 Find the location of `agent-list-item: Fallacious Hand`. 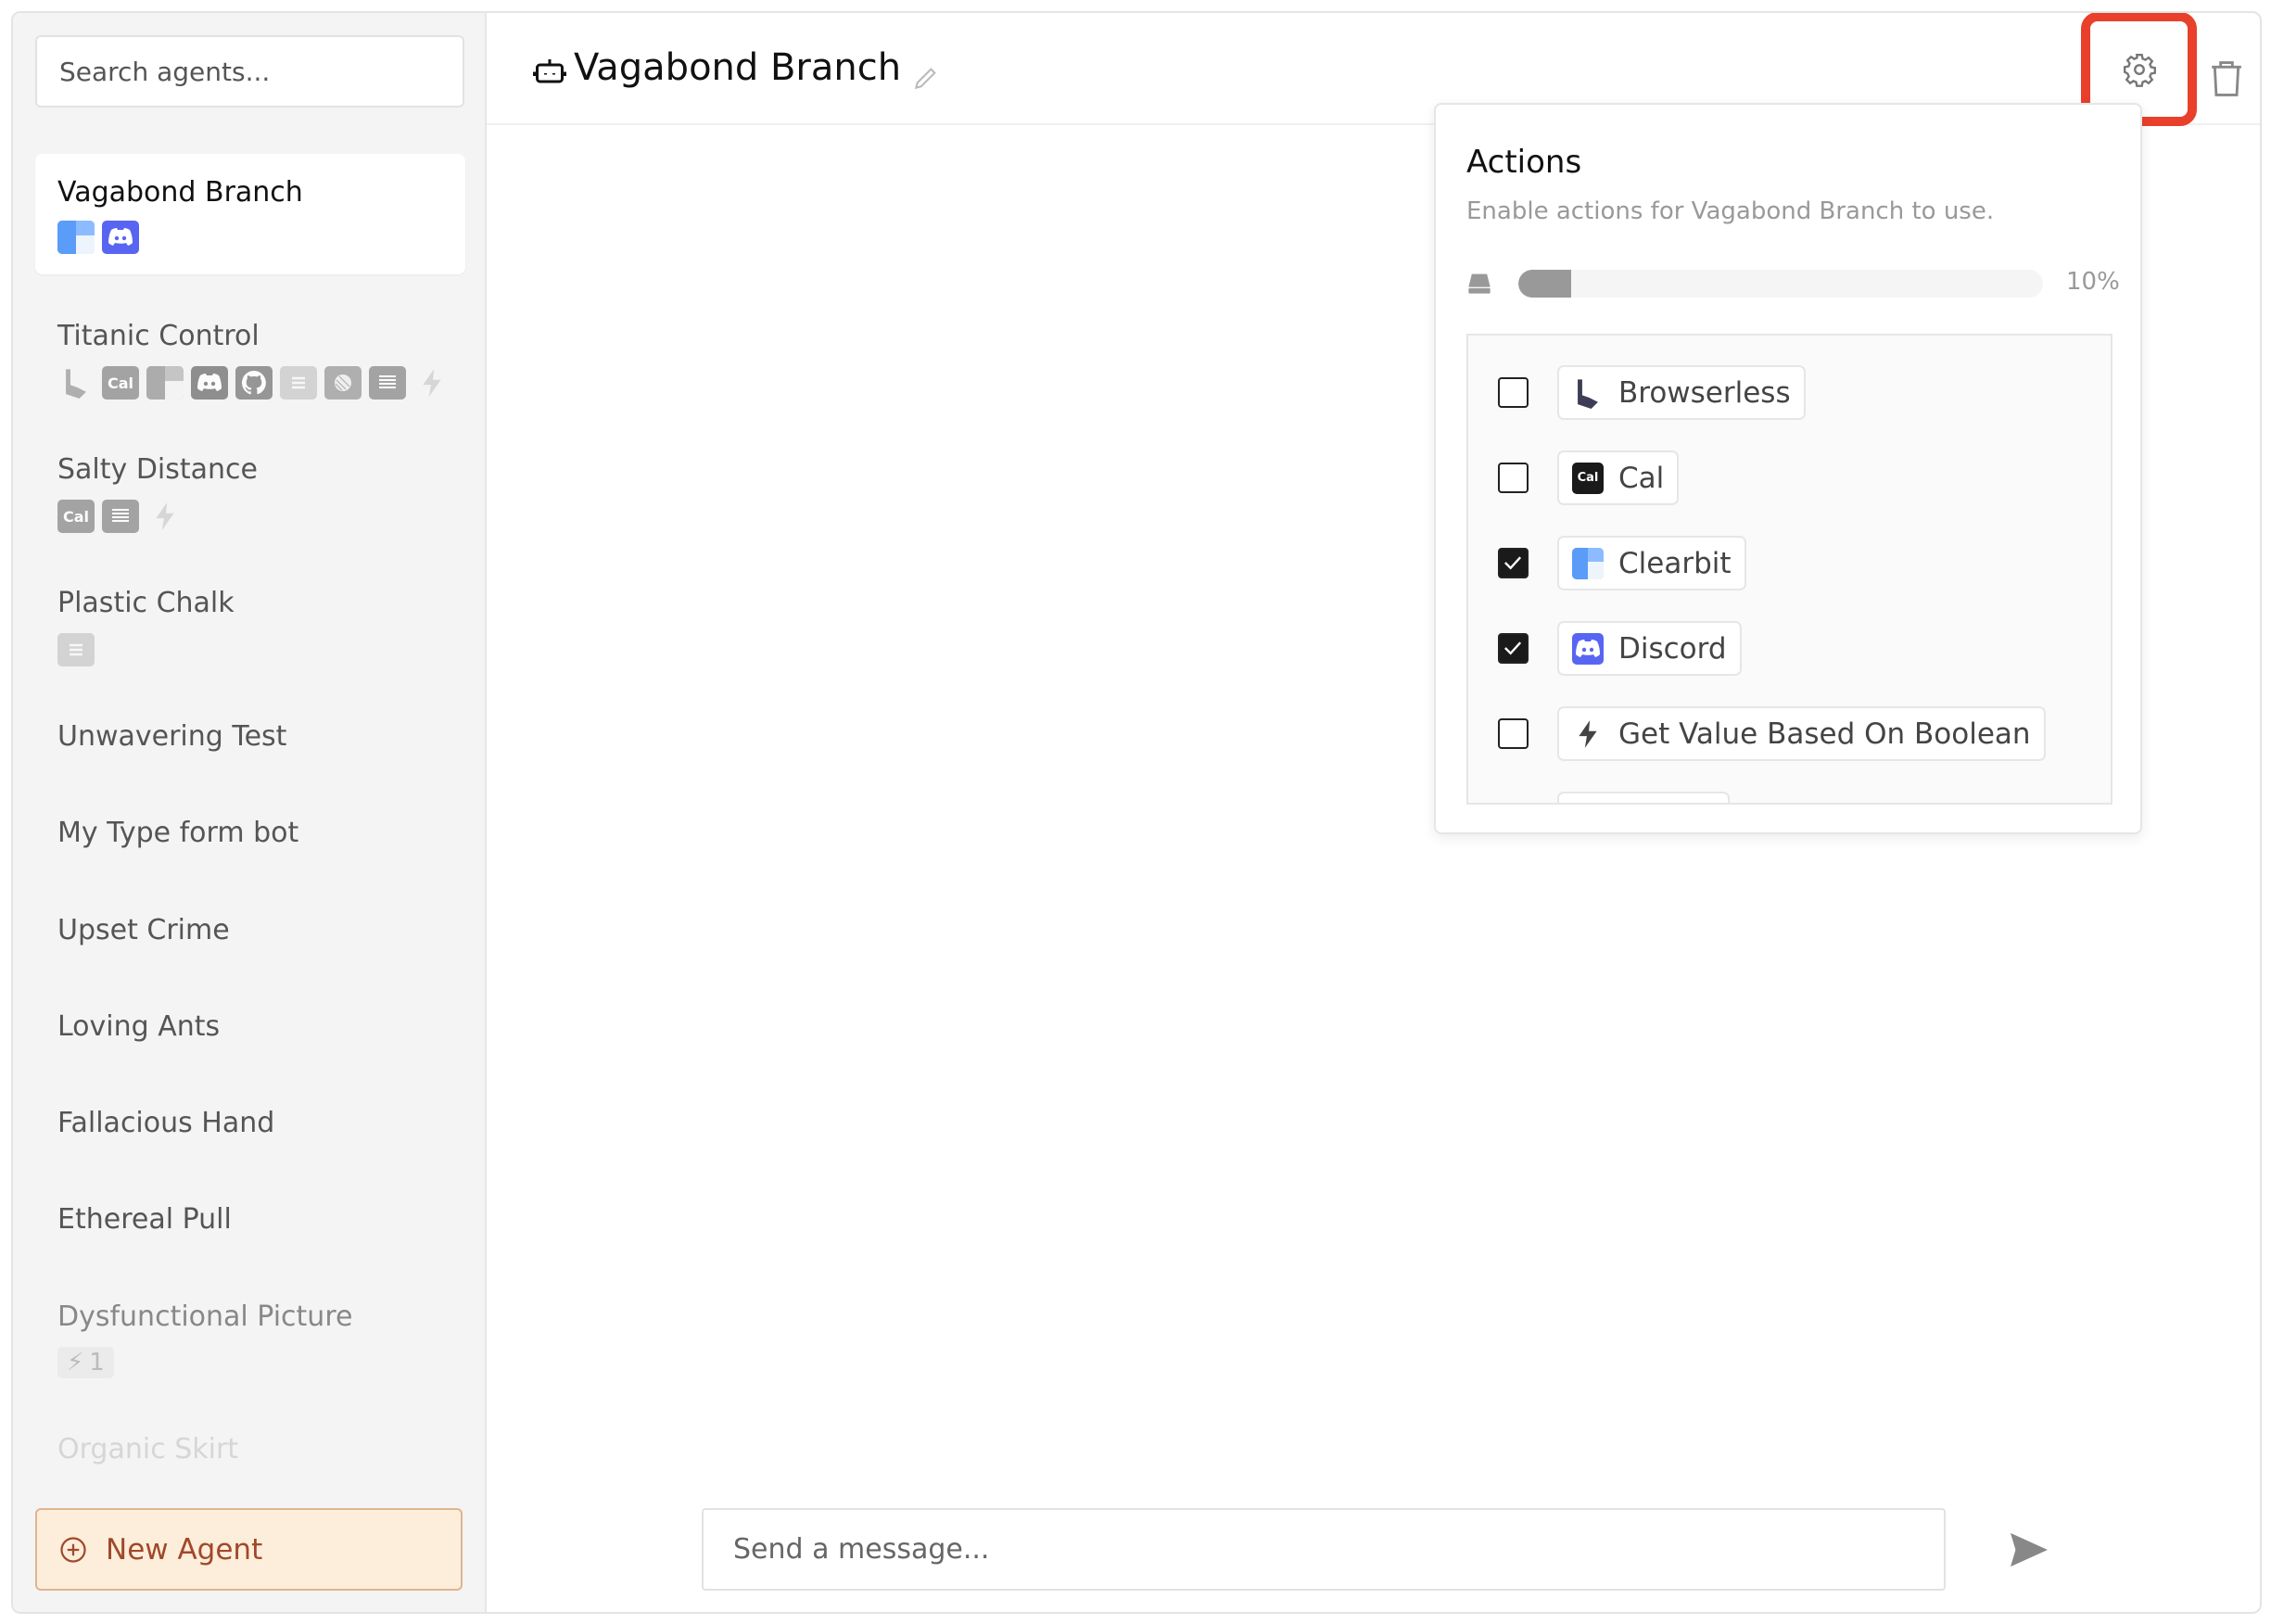

agent-list-item: Fallacious Hand is located at coordinates (250, 1144).